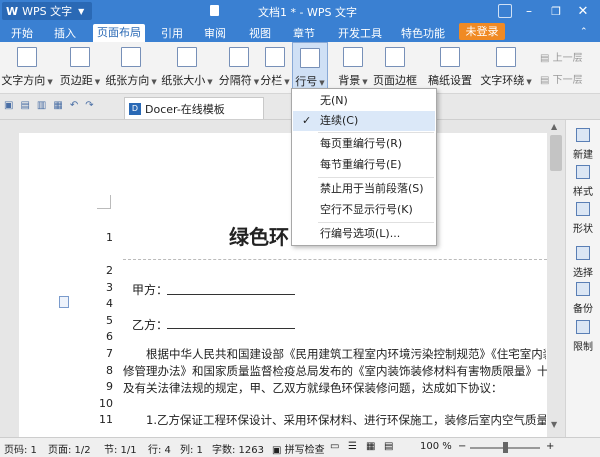  I want to click on vertical-scrollbar: ▲ ▼, so click(556, 278).